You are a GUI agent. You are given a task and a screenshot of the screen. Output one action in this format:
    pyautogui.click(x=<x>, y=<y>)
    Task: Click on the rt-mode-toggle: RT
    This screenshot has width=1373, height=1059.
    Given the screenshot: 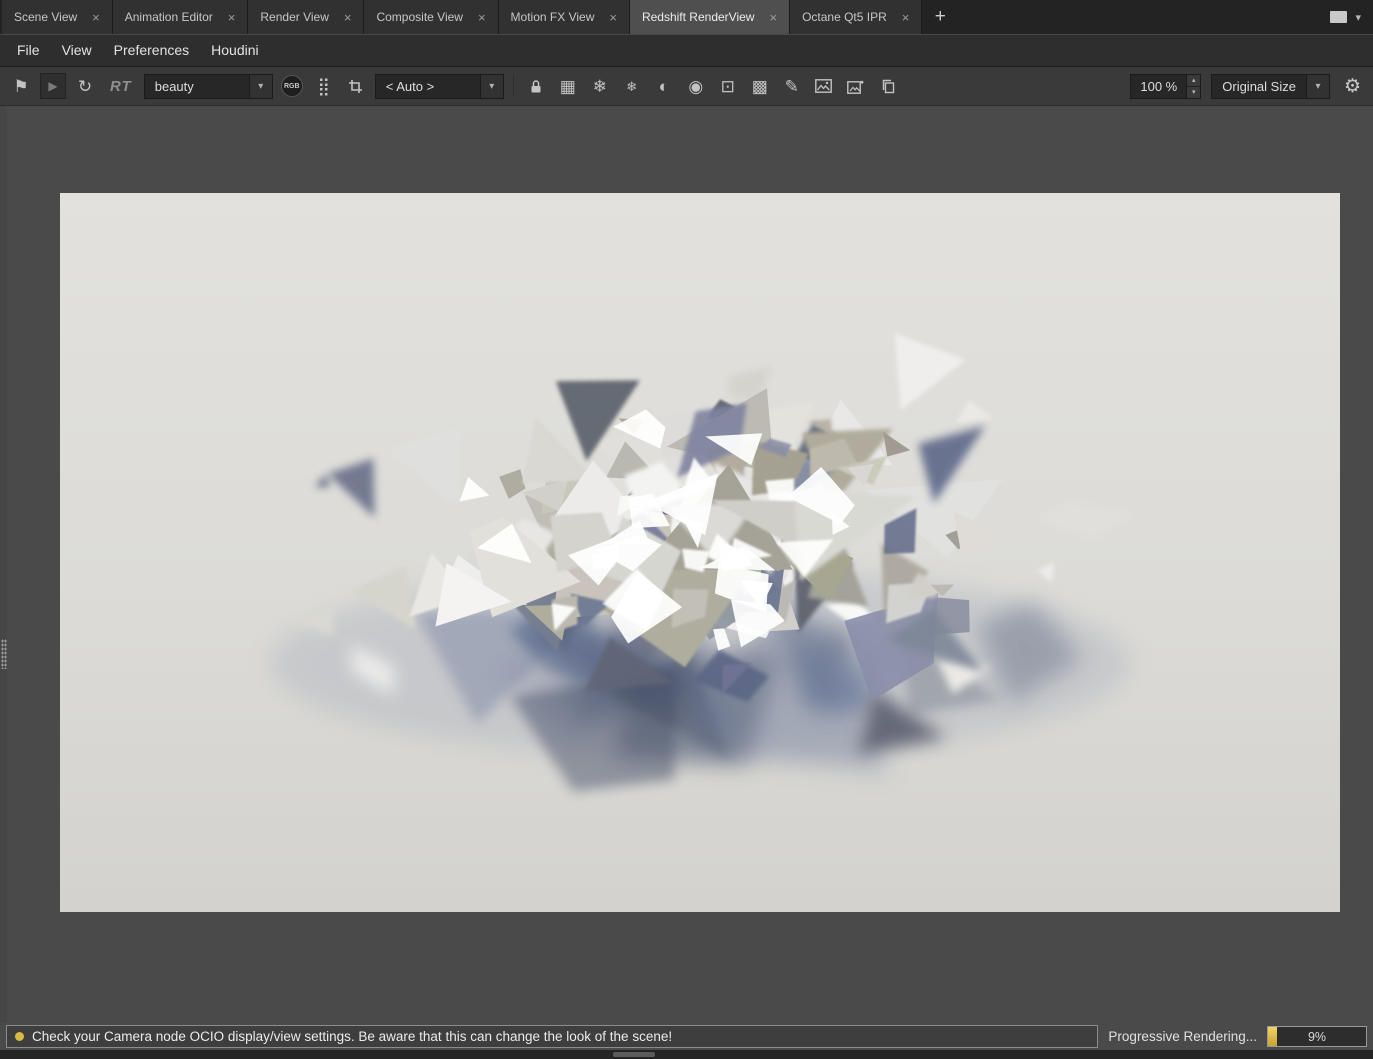 What is the action you would take?
    pyautogui.click(x=121, y=86)
    